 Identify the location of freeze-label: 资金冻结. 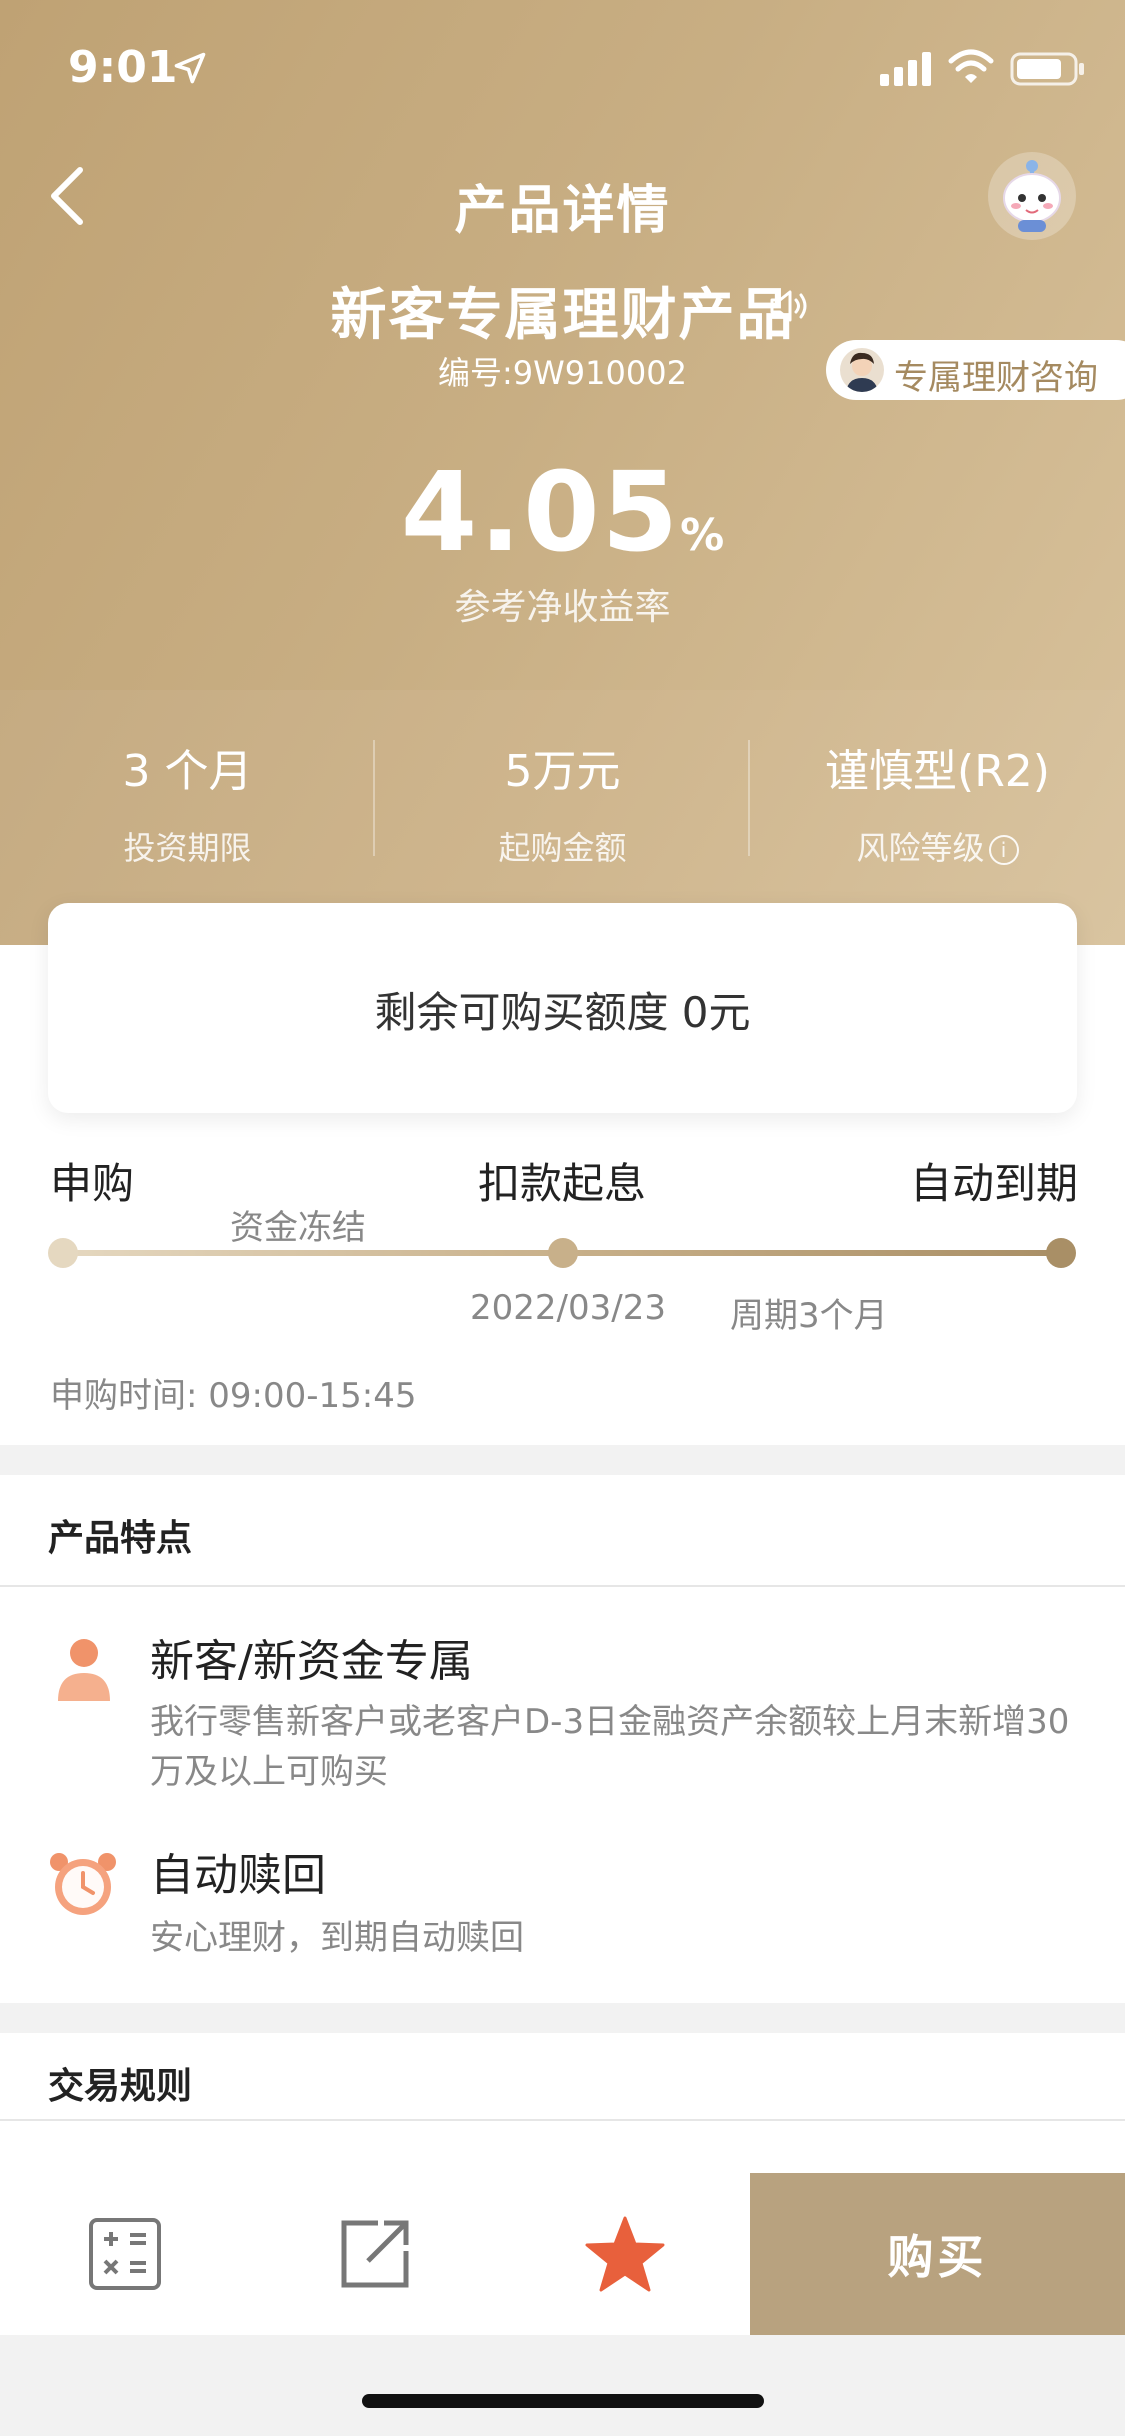
(298, 1228).